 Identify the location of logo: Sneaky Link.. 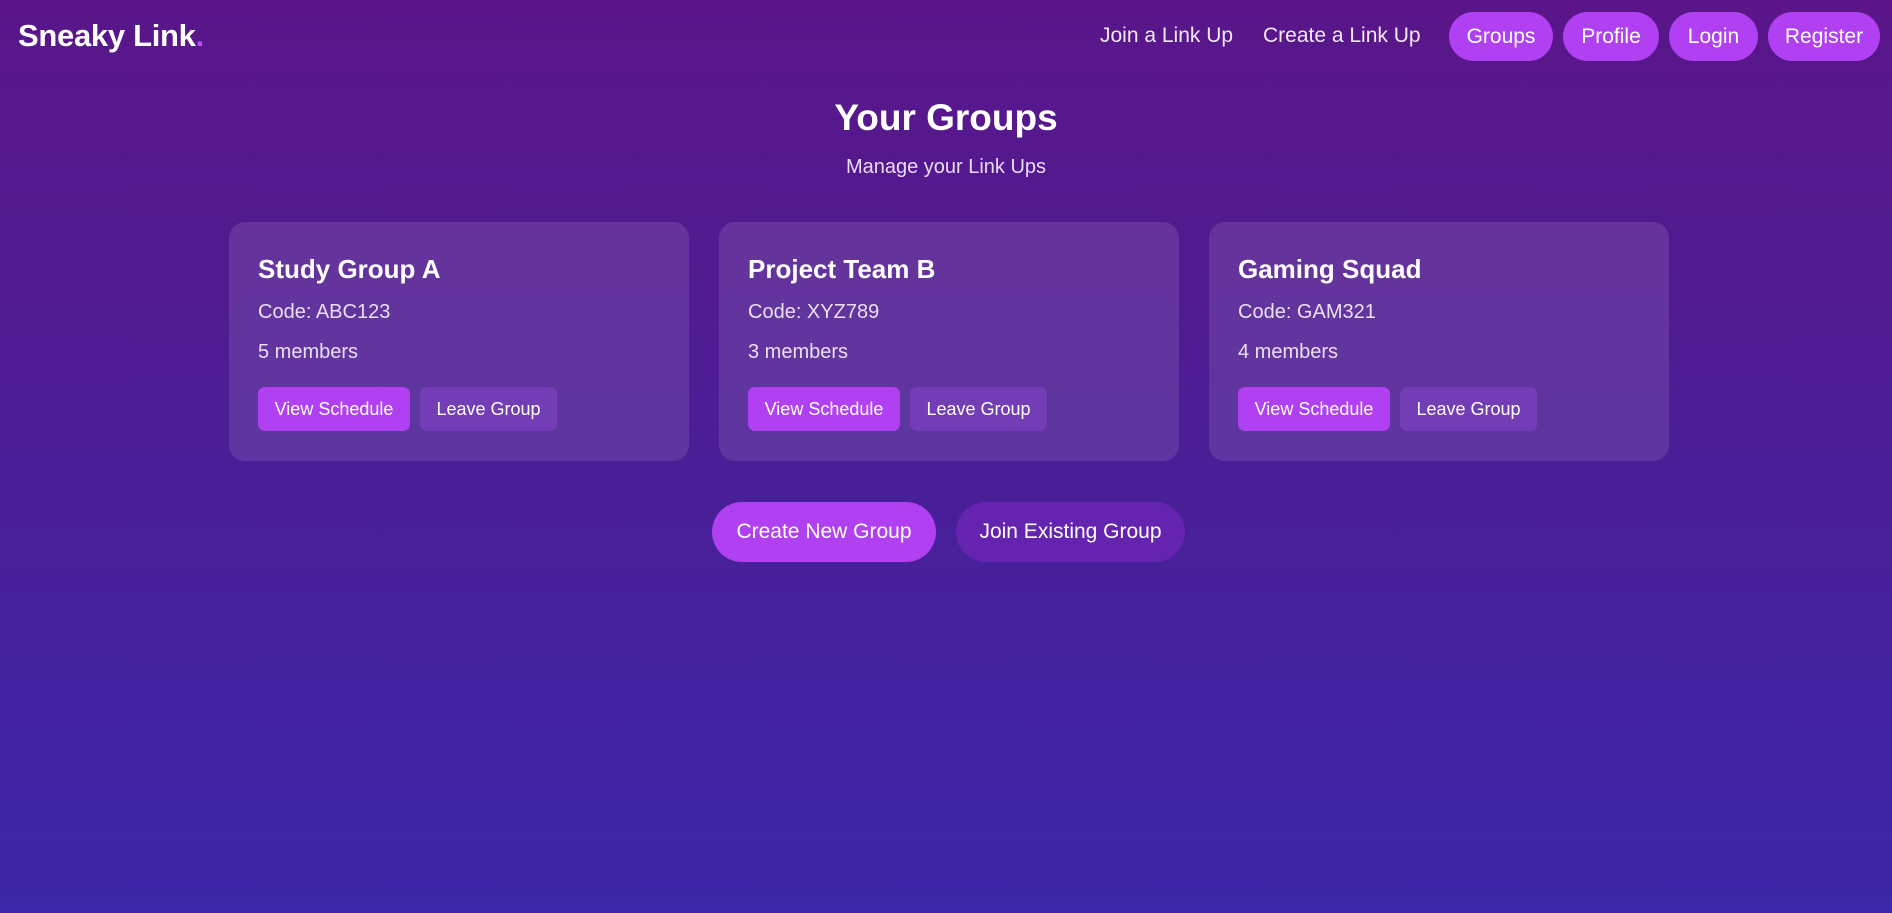
(111, 36).